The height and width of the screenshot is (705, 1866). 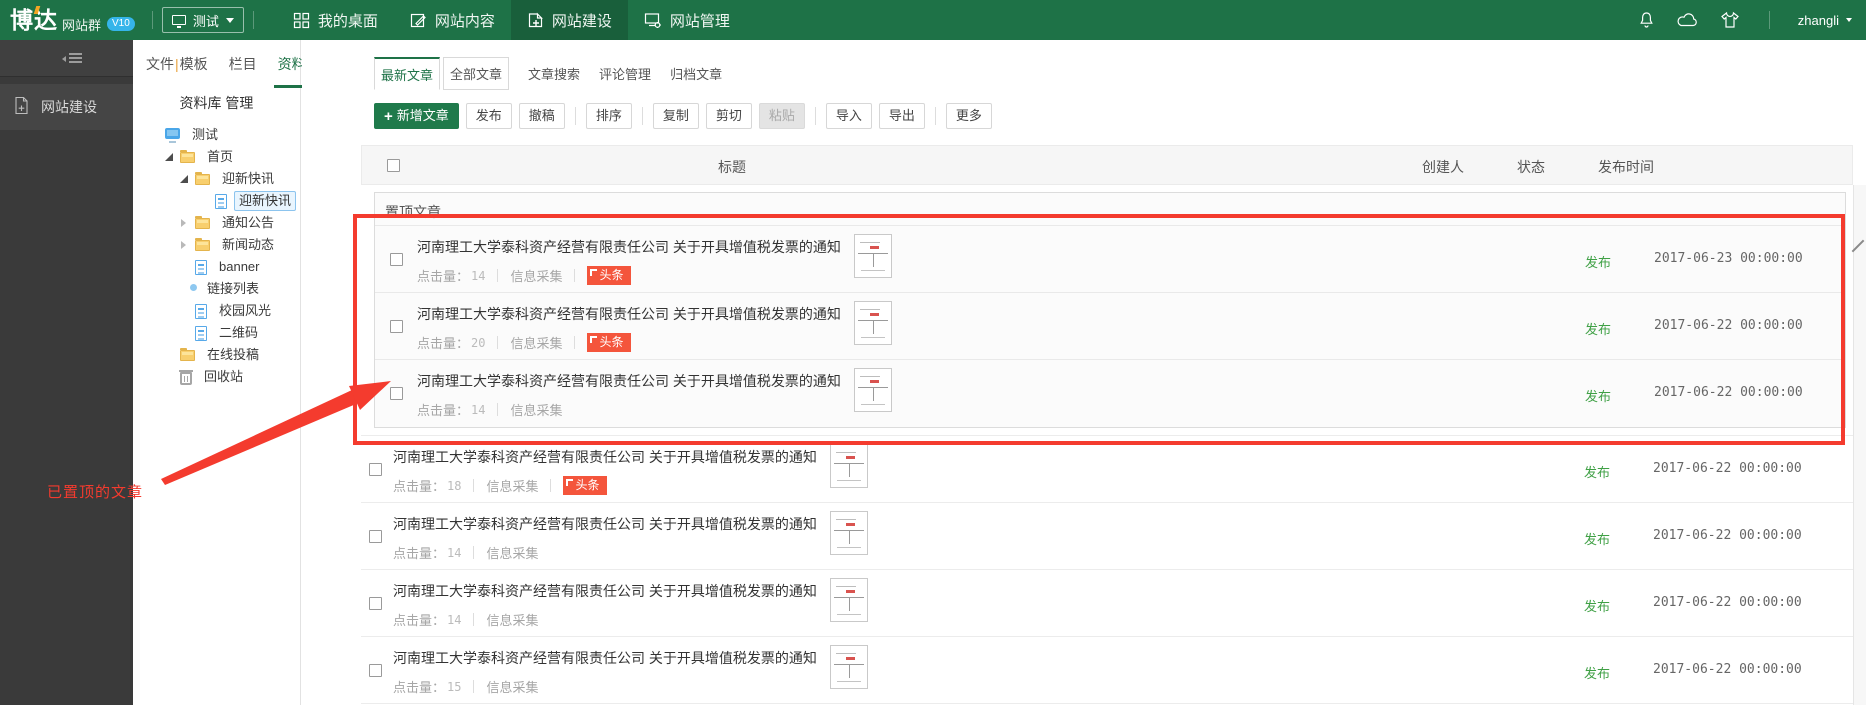 I want to click on more-button: 更多, so click(x=968, y=116).